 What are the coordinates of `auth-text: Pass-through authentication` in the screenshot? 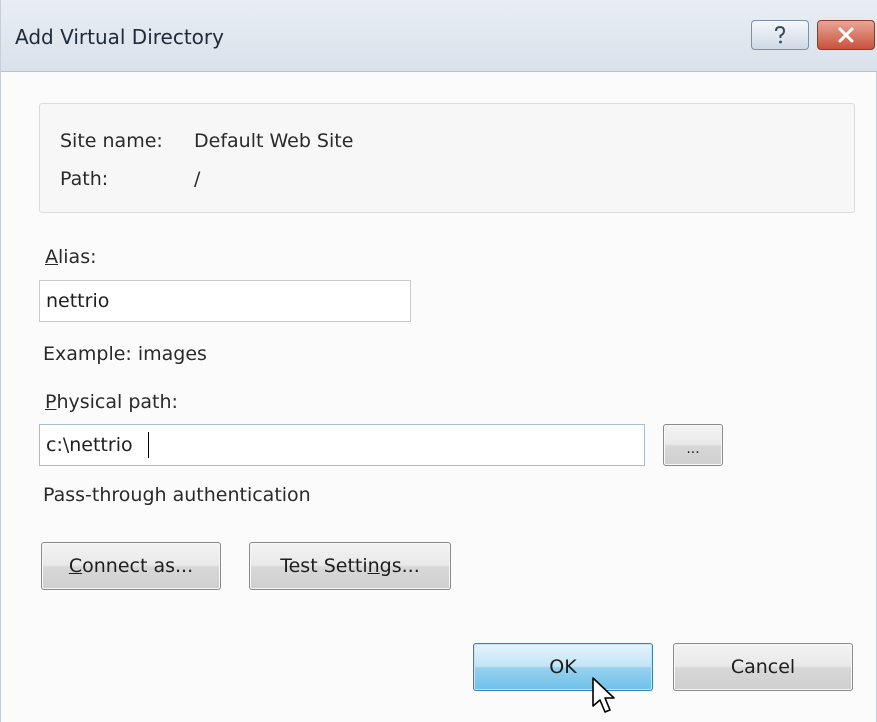 It's located at (177, 495).